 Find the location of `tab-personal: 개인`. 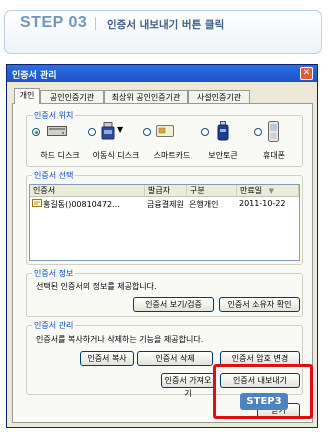

tab-personal: 개인 is located at coordinates (27, 96).